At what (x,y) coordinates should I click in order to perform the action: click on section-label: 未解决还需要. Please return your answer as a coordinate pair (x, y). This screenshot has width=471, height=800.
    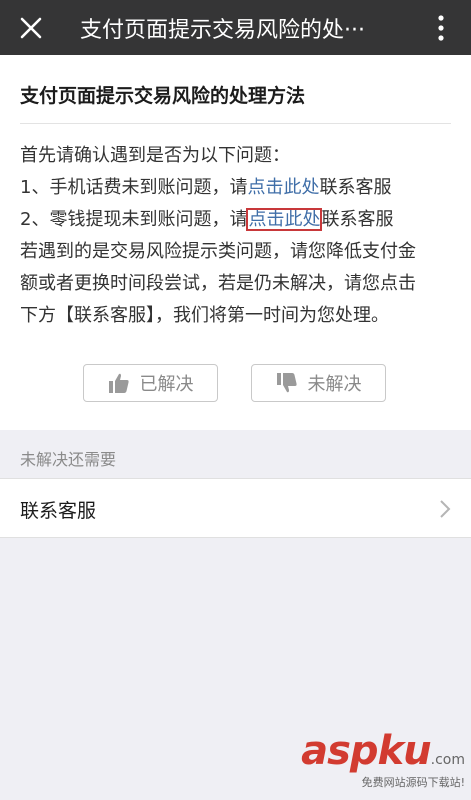
    Looking at the image, I should click on (68, 459).